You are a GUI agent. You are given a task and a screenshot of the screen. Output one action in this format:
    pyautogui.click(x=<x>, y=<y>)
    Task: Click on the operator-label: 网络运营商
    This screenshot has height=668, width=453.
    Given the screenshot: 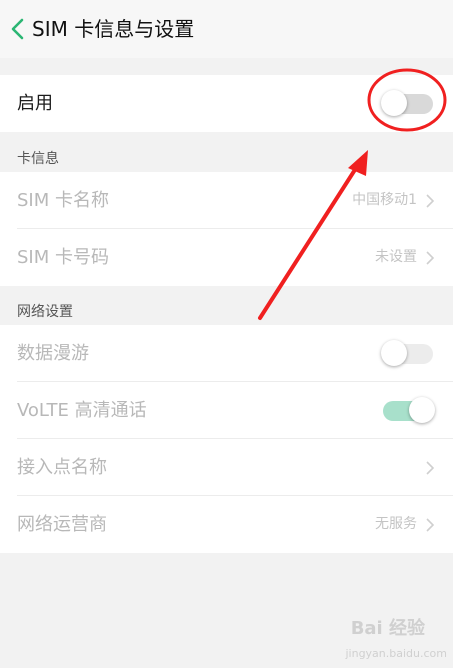 What is the action you would take?
    pyautogui.click(x=62, y=524)
    